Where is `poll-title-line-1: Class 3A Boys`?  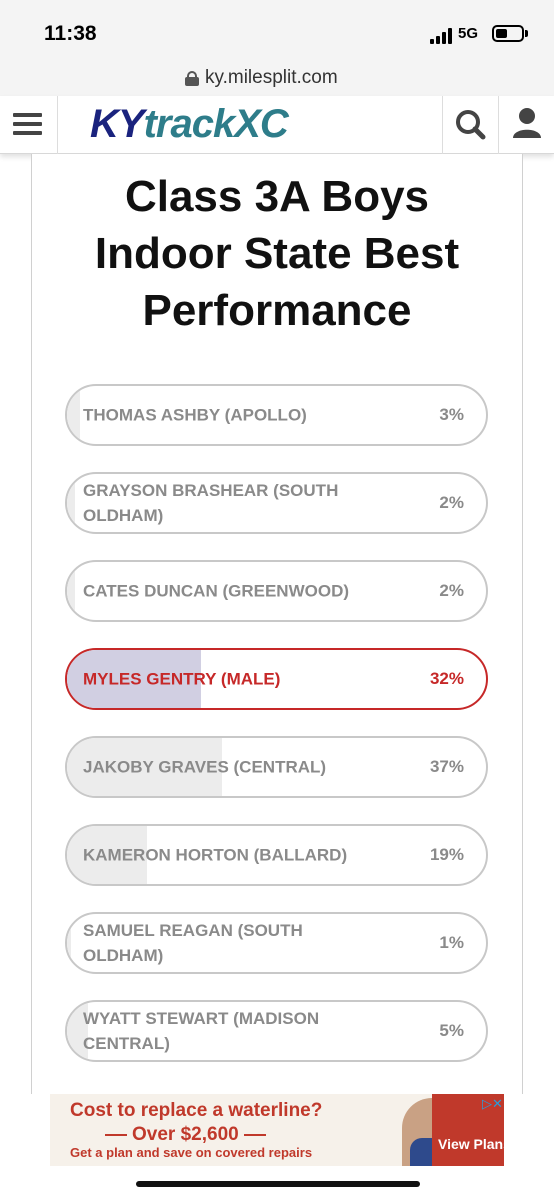
poll-title-line-1: Class 3A Boys is located at coordinates (277, 196).